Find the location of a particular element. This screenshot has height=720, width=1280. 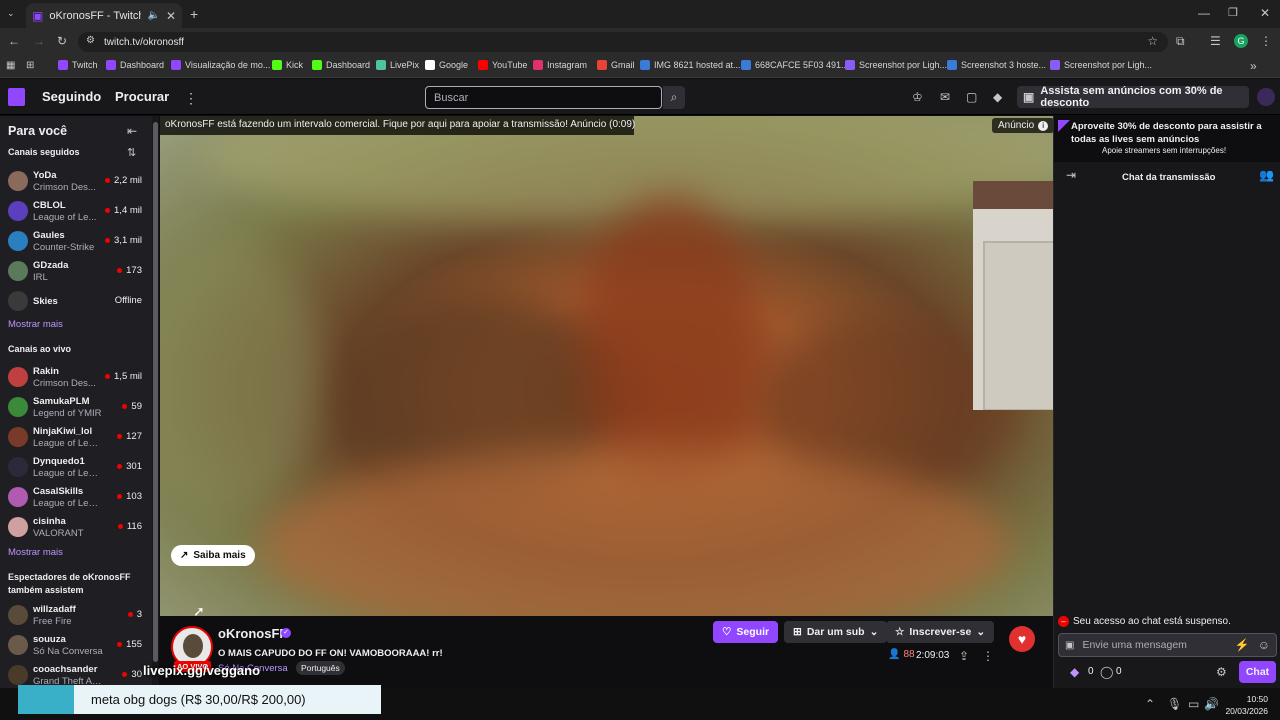

share-icon: ⇪ is located at coordinates (964, 656).